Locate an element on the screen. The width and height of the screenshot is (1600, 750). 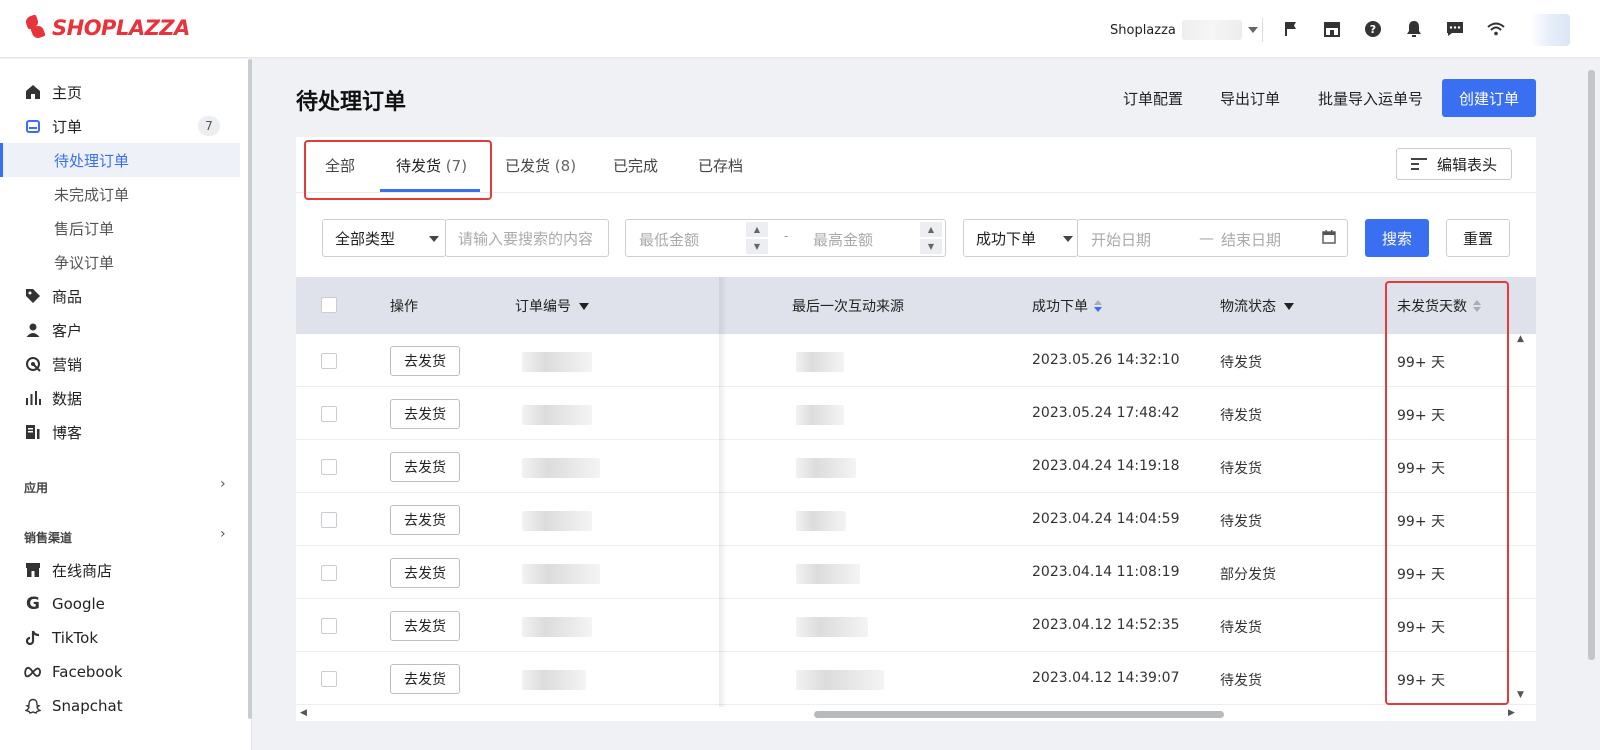
column-order-date: 成功下单 is located at coordinates (1067, 306).